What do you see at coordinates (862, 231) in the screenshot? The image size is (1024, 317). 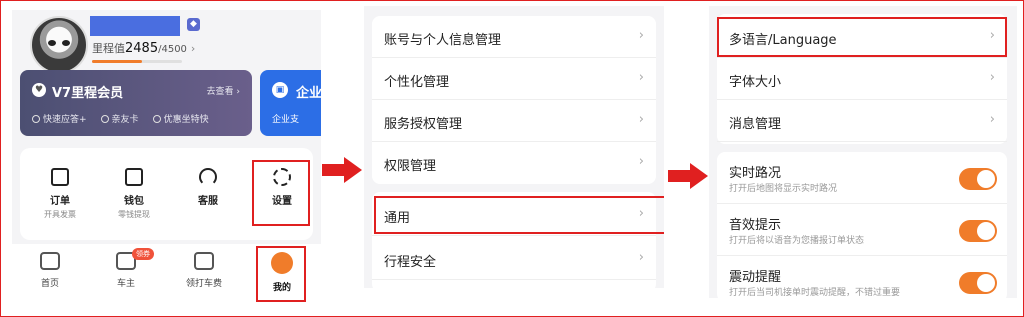 I see `toggle-row-sound: 音效提示 打开后将以语音为您播报订单状态` at bounding box center [862, 231].